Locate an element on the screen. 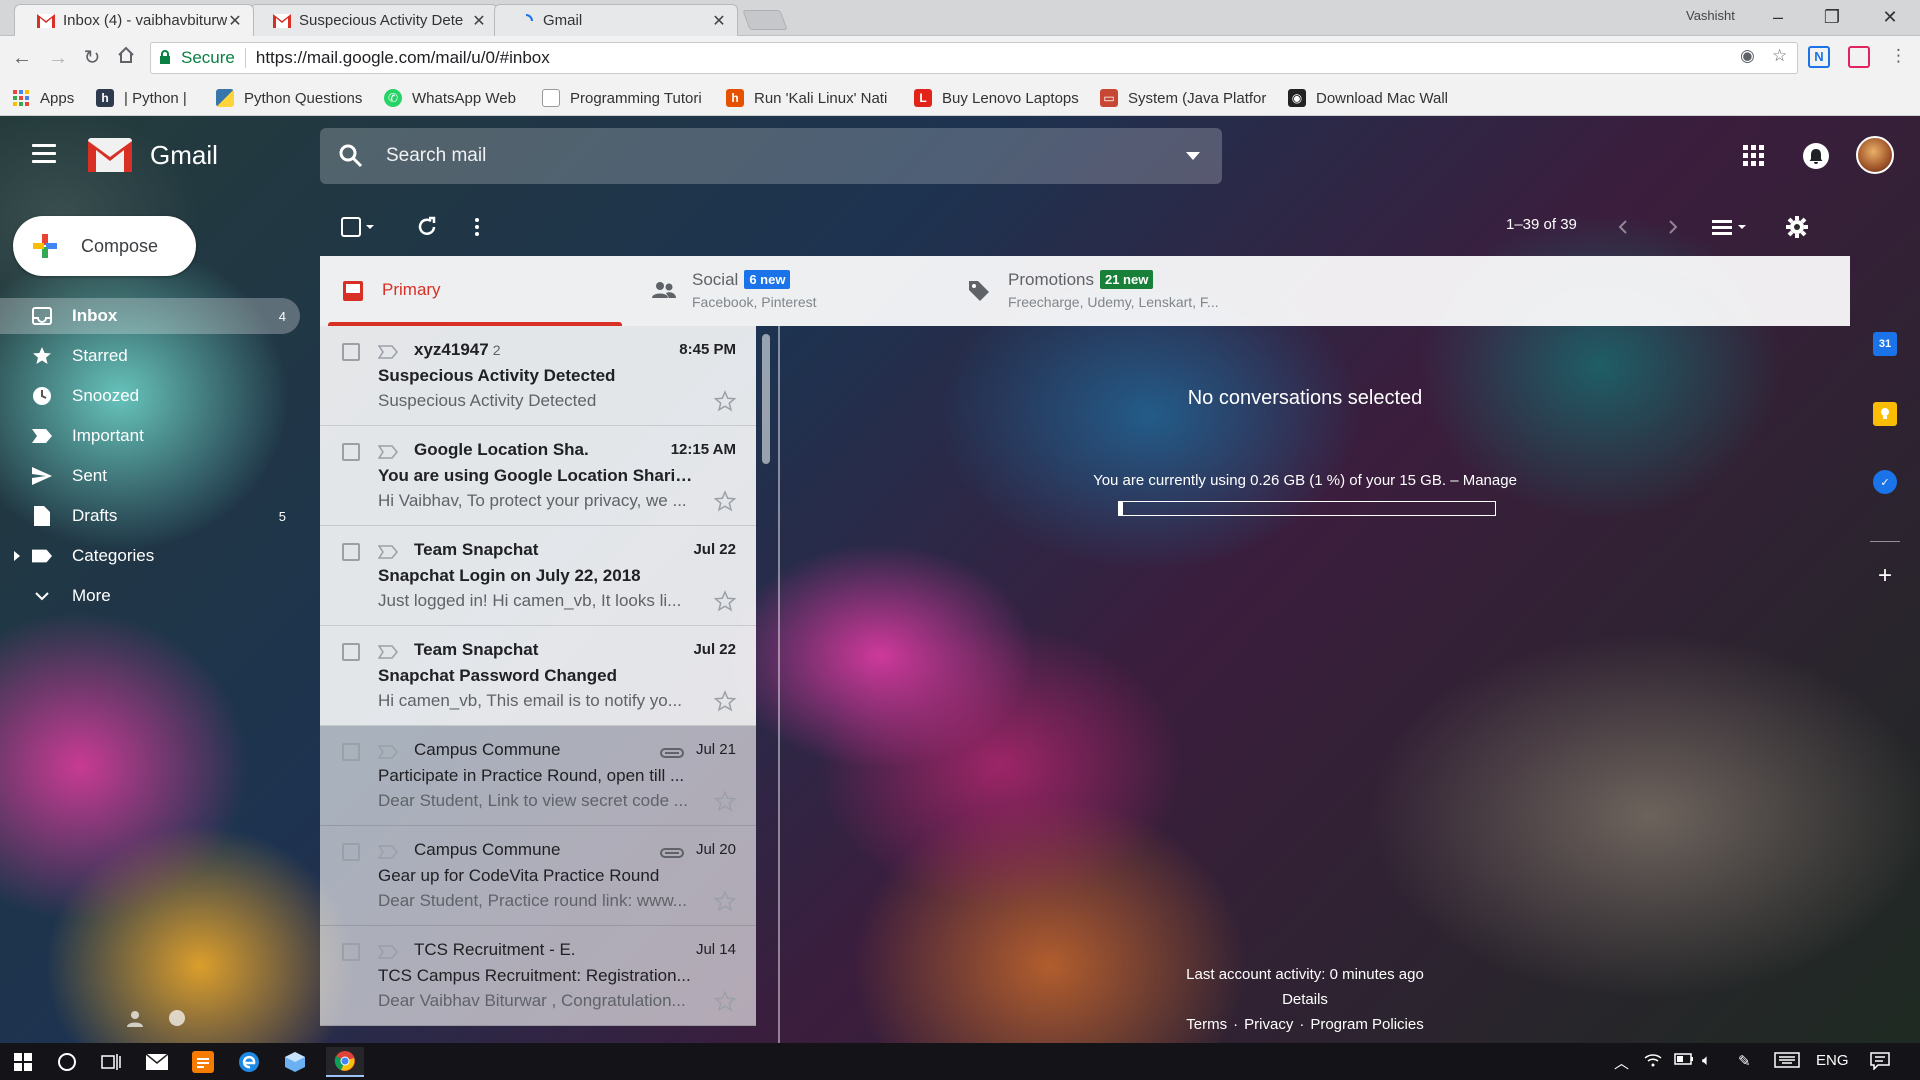 This screenshot has height=1080, width=1920. mail-app-icon is located at coordinates (157, 1062).